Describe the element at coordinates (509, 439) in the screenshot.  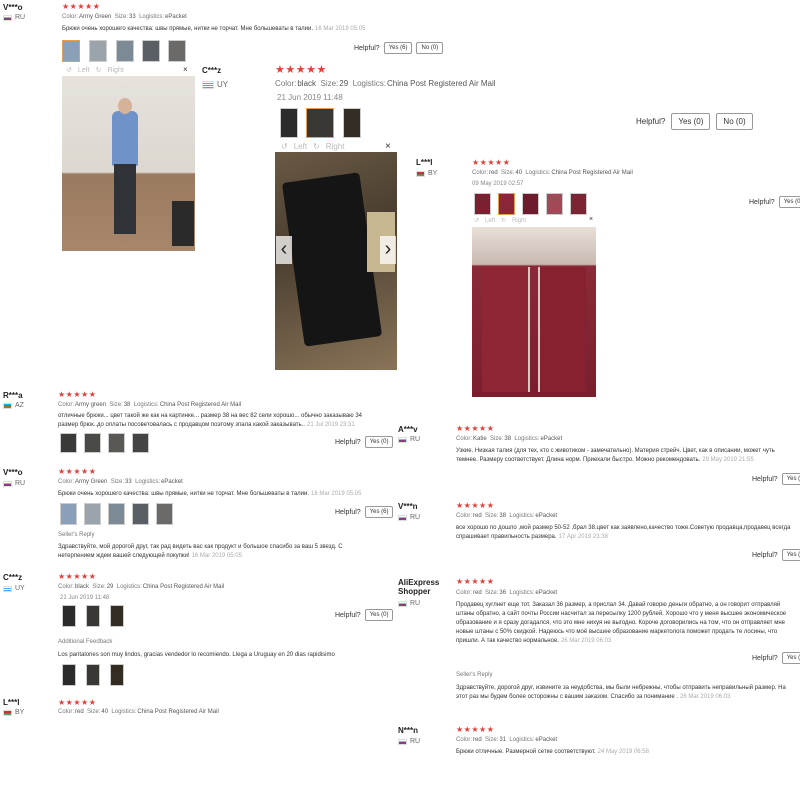
I see `review-meta: Color:Katie Size:38 Logistics:ePacket` at that location.